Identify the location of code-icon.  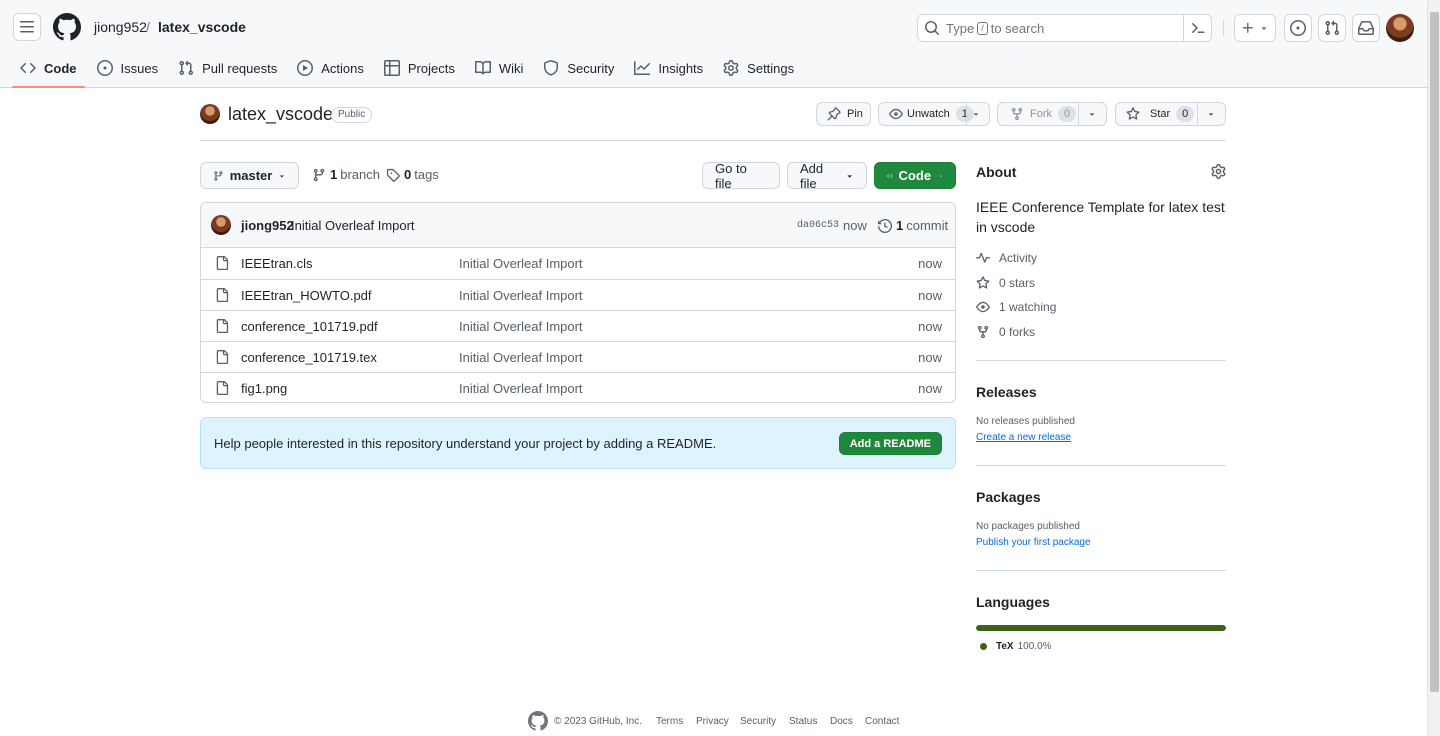
(890, 175).